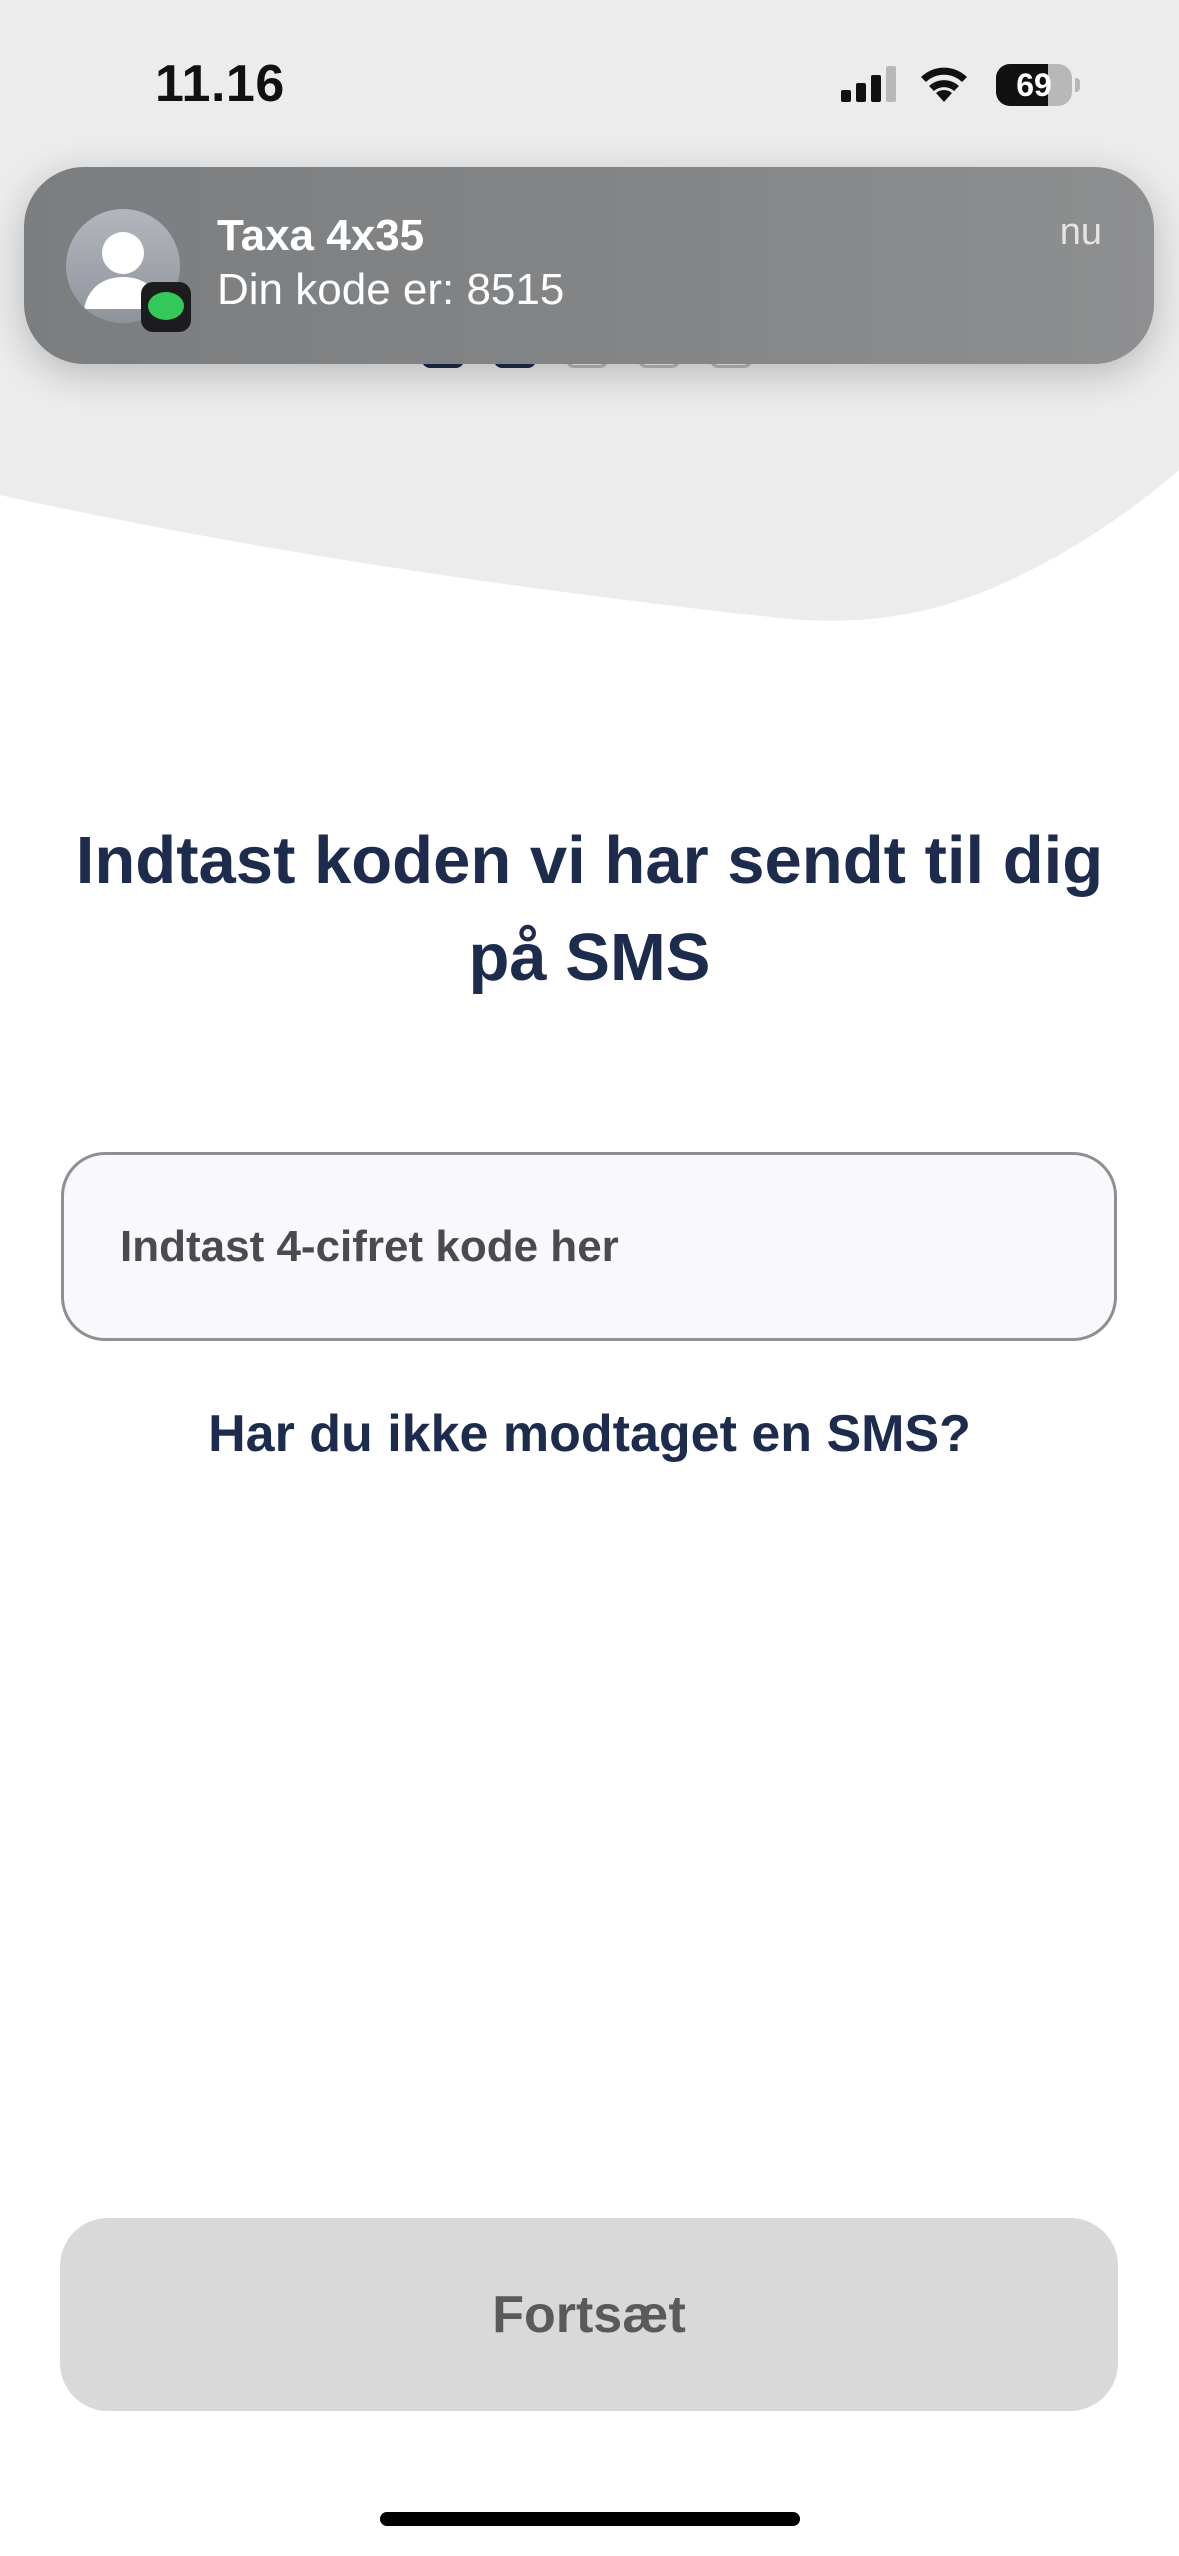  Describe the element at coordinates (589, 265) in the screenshot. I see `sms-notification-banner: Taxa 4x35 Din kode er: 8515 nu` at that location.